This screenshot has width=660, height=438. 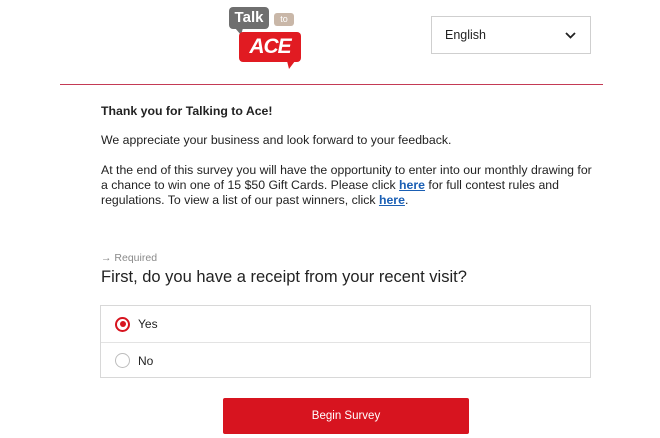 What do you see at coordinates (249, 21) in the screenshot?
I see `logo-talk-bubble: Talk` at bounding box center [249, 21].